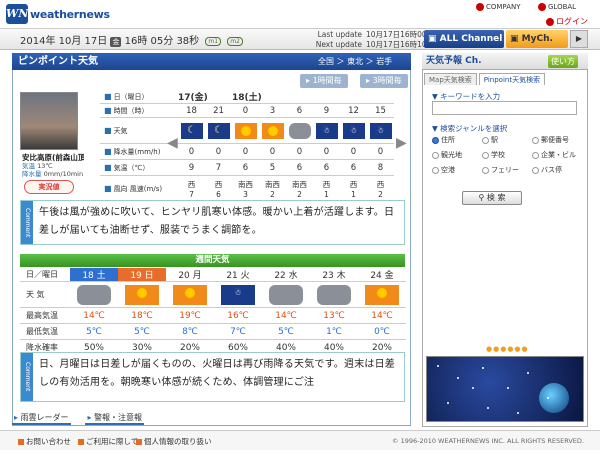 This screenshot has width=600, height=450. Describe the element at coordinates (380, 130) in the screenshot. I see `weather-cell: ☃` at that location.